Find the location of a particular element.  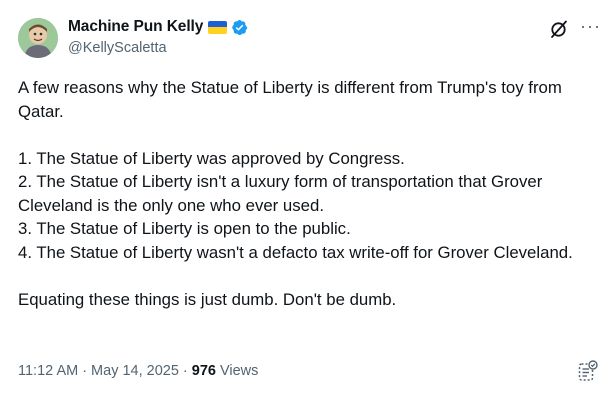

tweet-time: 11:12 AM is located at coordinates (48, 371).